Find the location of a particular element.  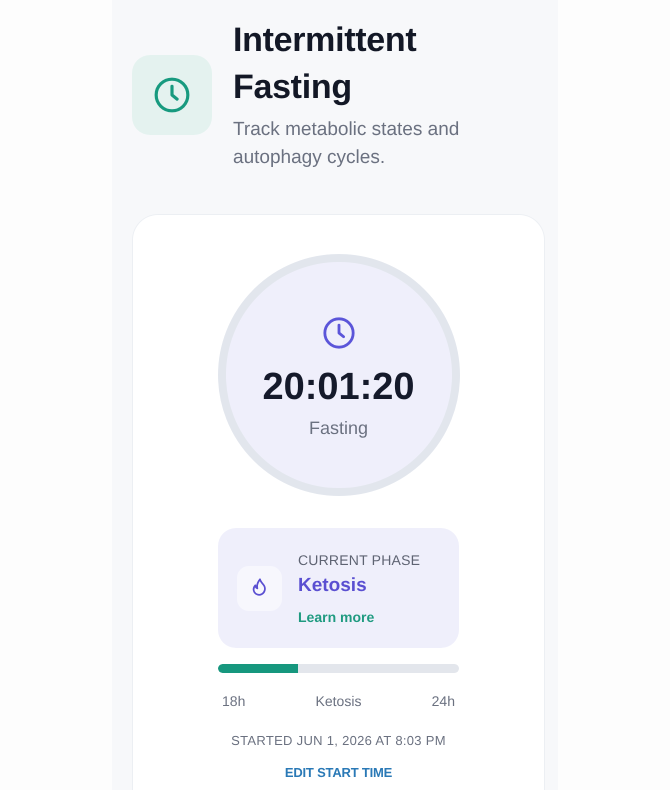

edit-start-time-button: EDIT START TIME is located at coordinates (338, 773).